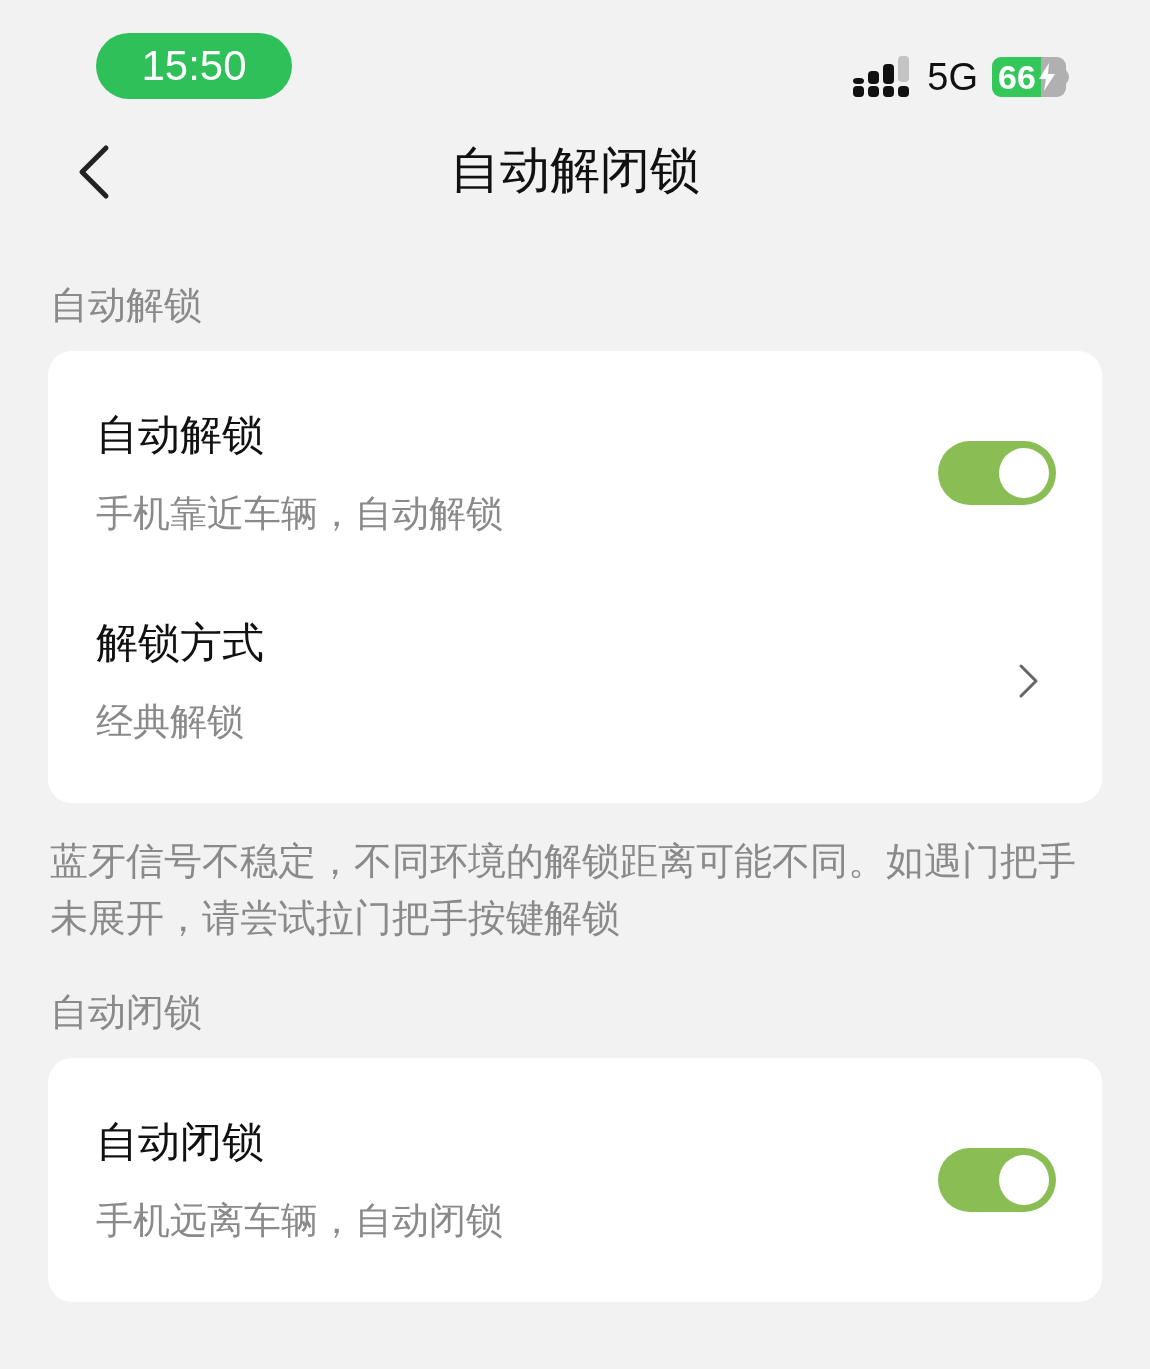 The height and width of the screenshot is (1369, 1150). What do you see at coordinates (180, 1142) in the screenshot?
I see `setting-title: 自动闭锁` at bounding box center [180, 1142].